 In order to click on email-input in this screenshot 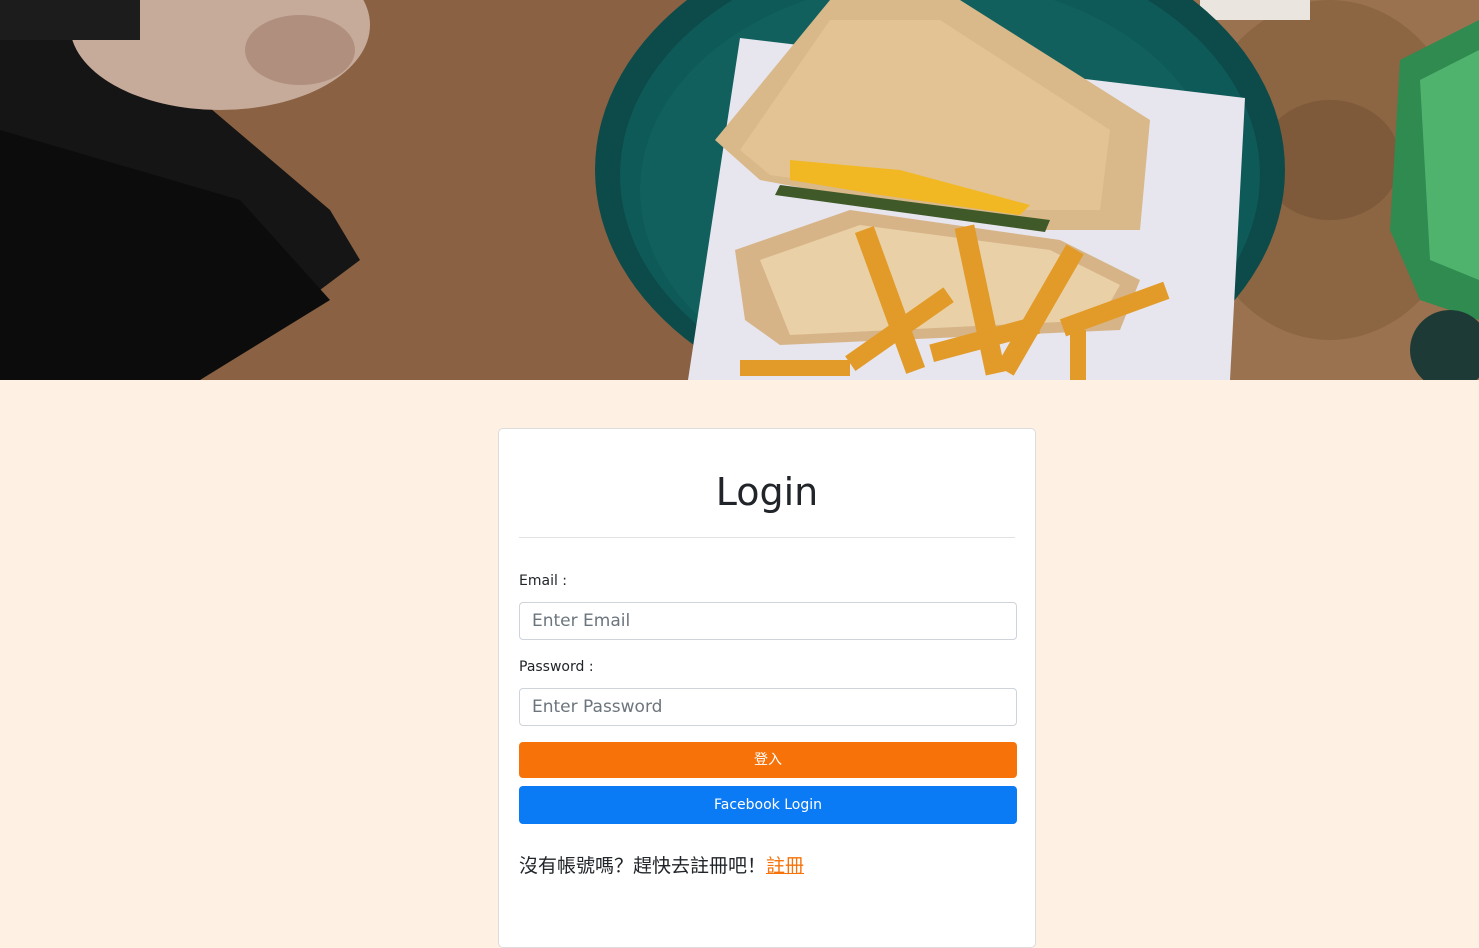, I will do `click(768, 621)`.